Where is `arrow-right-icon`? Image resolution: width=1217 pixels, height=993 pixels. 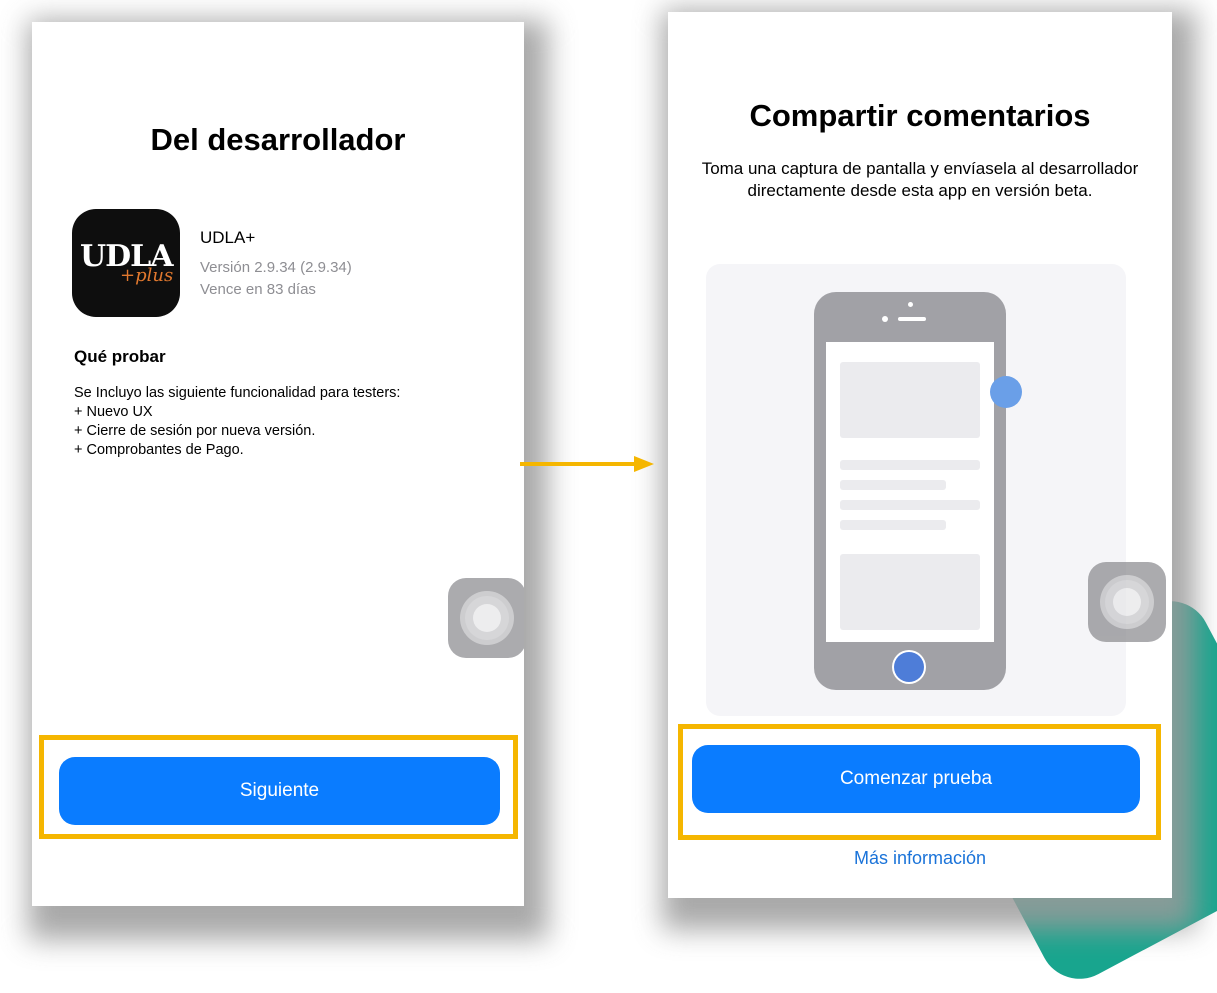 arrow-right-icon is located at coordinates (587, 464).